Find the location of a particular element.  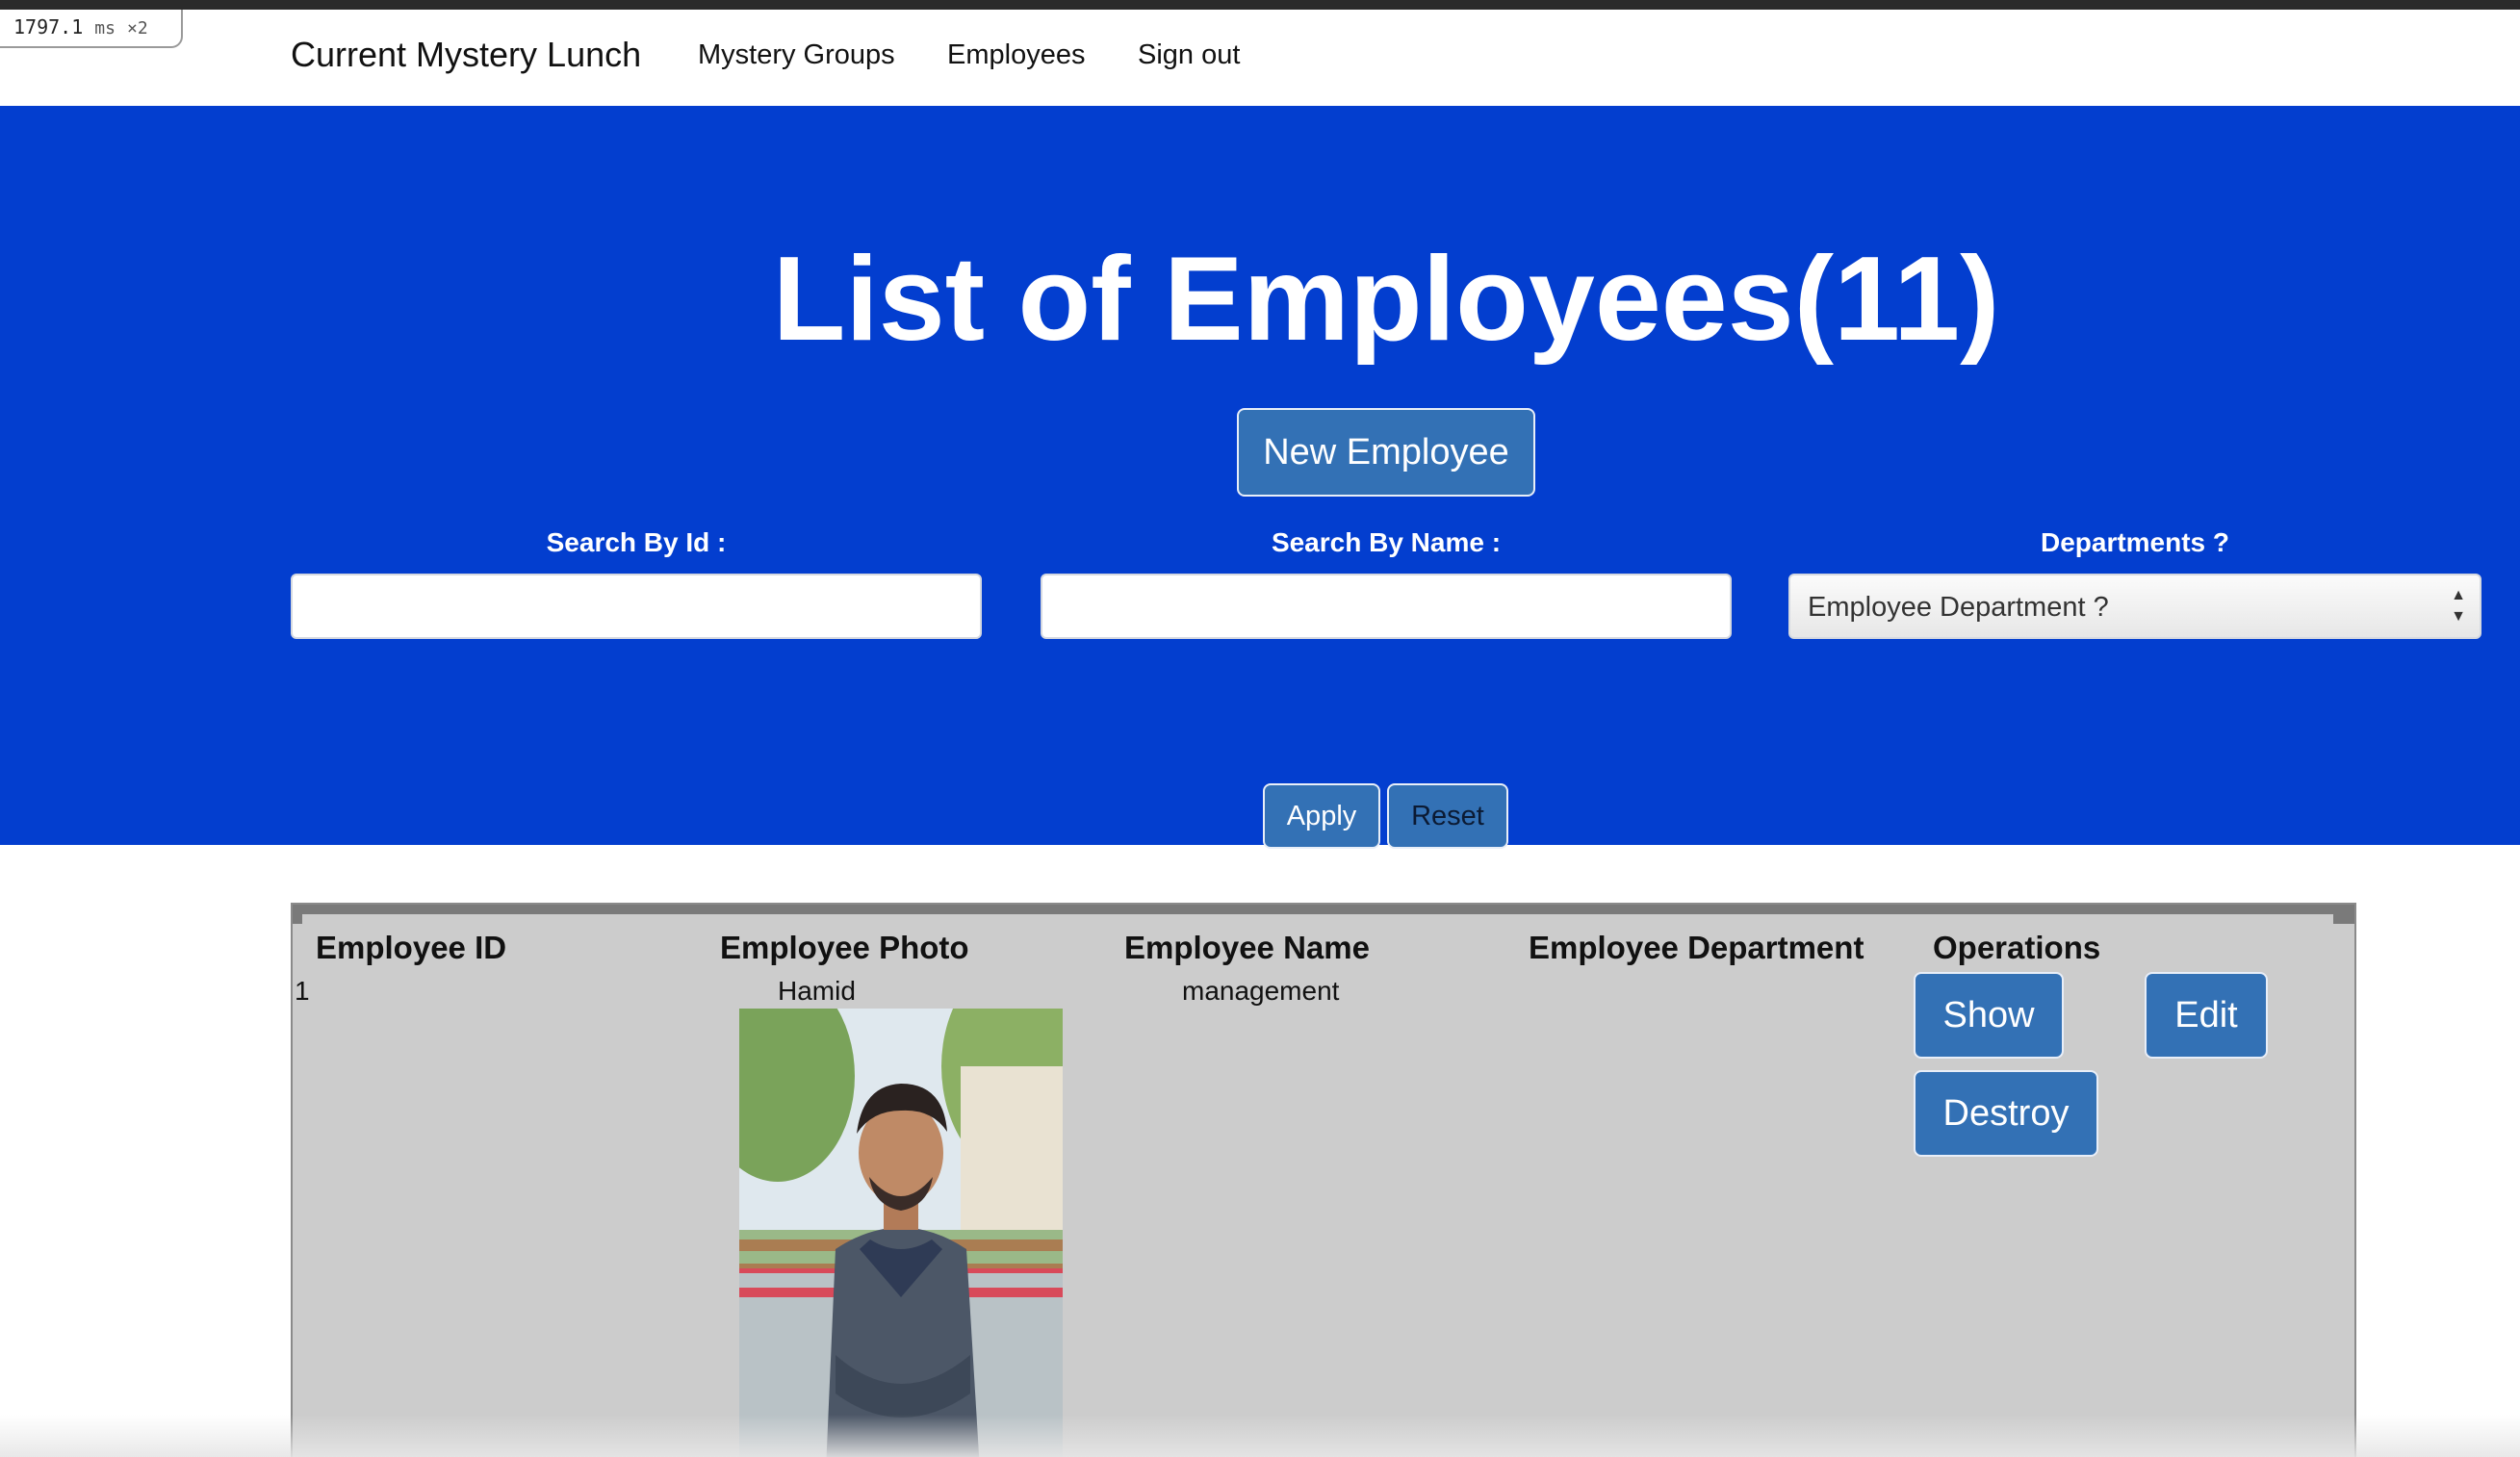

cell-employee-department: management is located at coordinates (1261, 991).